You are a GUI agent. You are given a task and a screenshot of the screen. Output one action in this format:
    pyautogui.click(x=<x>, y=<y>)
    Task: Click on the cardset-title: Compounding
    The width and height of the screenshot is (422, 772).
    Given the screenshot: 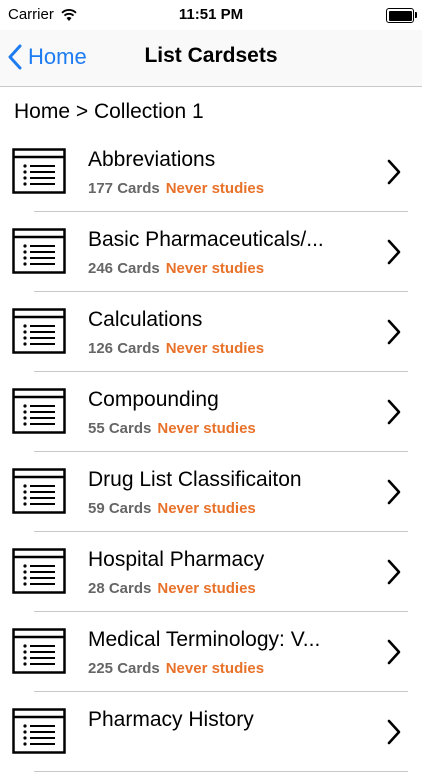 What is the action you would take?
    pyautogui.click(x=153, y=399)
    